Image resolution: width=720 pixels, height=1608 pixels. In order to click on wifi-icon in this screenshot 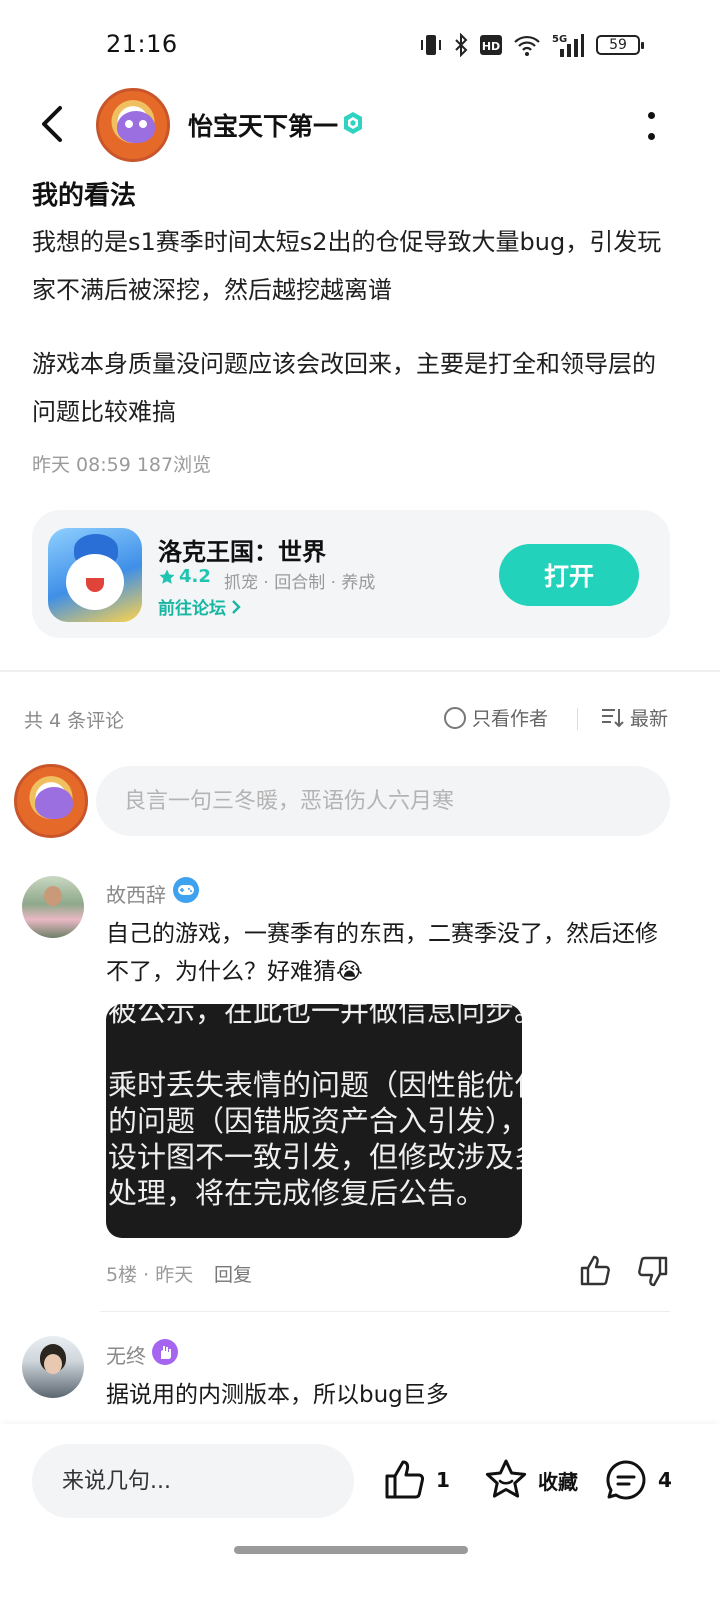, I will do `click(527, 45)`.